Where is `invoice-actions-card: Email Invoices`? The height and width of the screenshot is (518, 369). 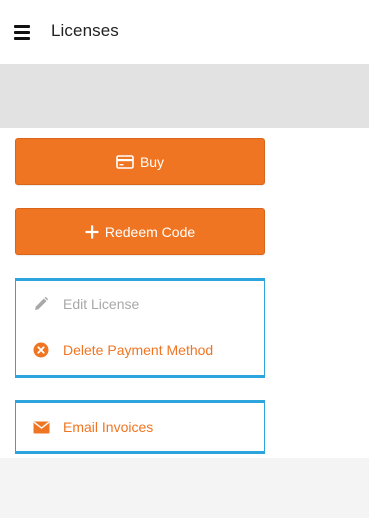 invoice-actions-card: Email Invoices is located at coordinates (140, 427).